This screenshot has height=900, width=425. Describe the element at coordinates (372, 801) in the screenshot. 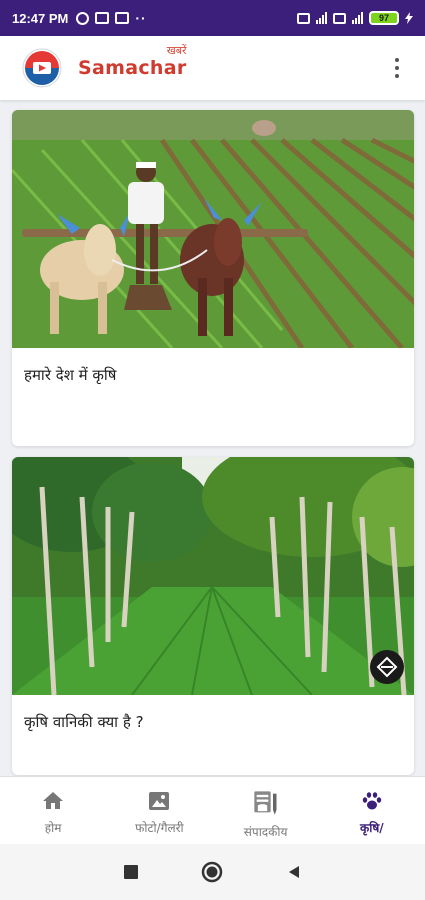

I see `paw-icon` at that location.